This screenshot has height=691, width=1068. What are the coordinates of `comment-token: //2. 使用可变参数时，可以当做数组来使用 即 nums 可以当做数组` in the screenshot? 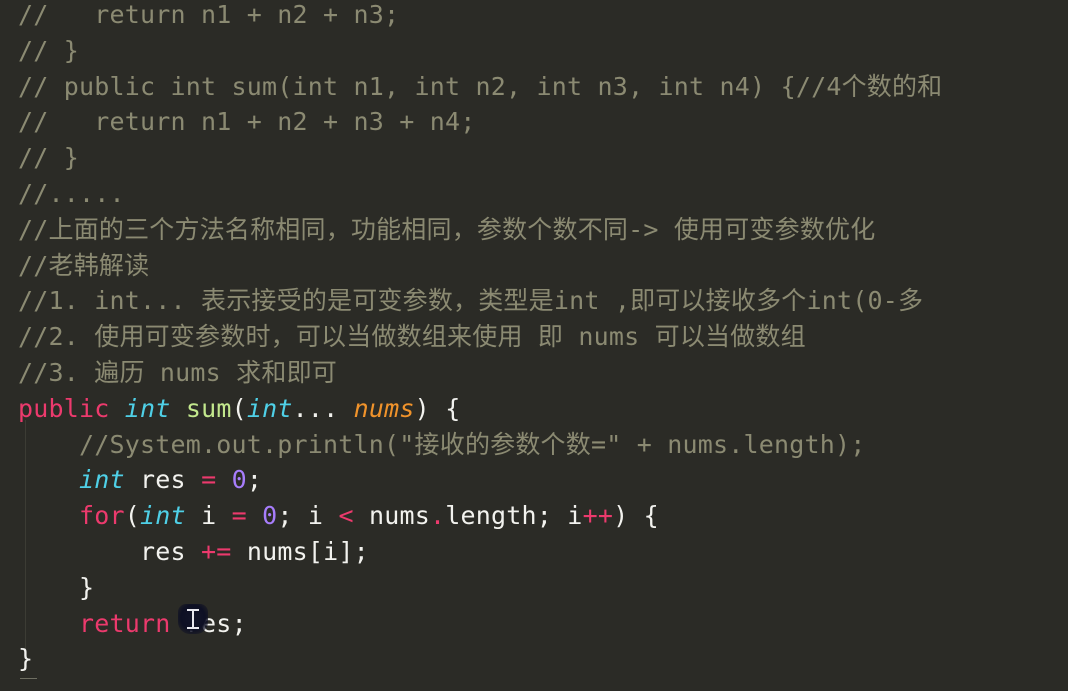 It's located at (412, 337).